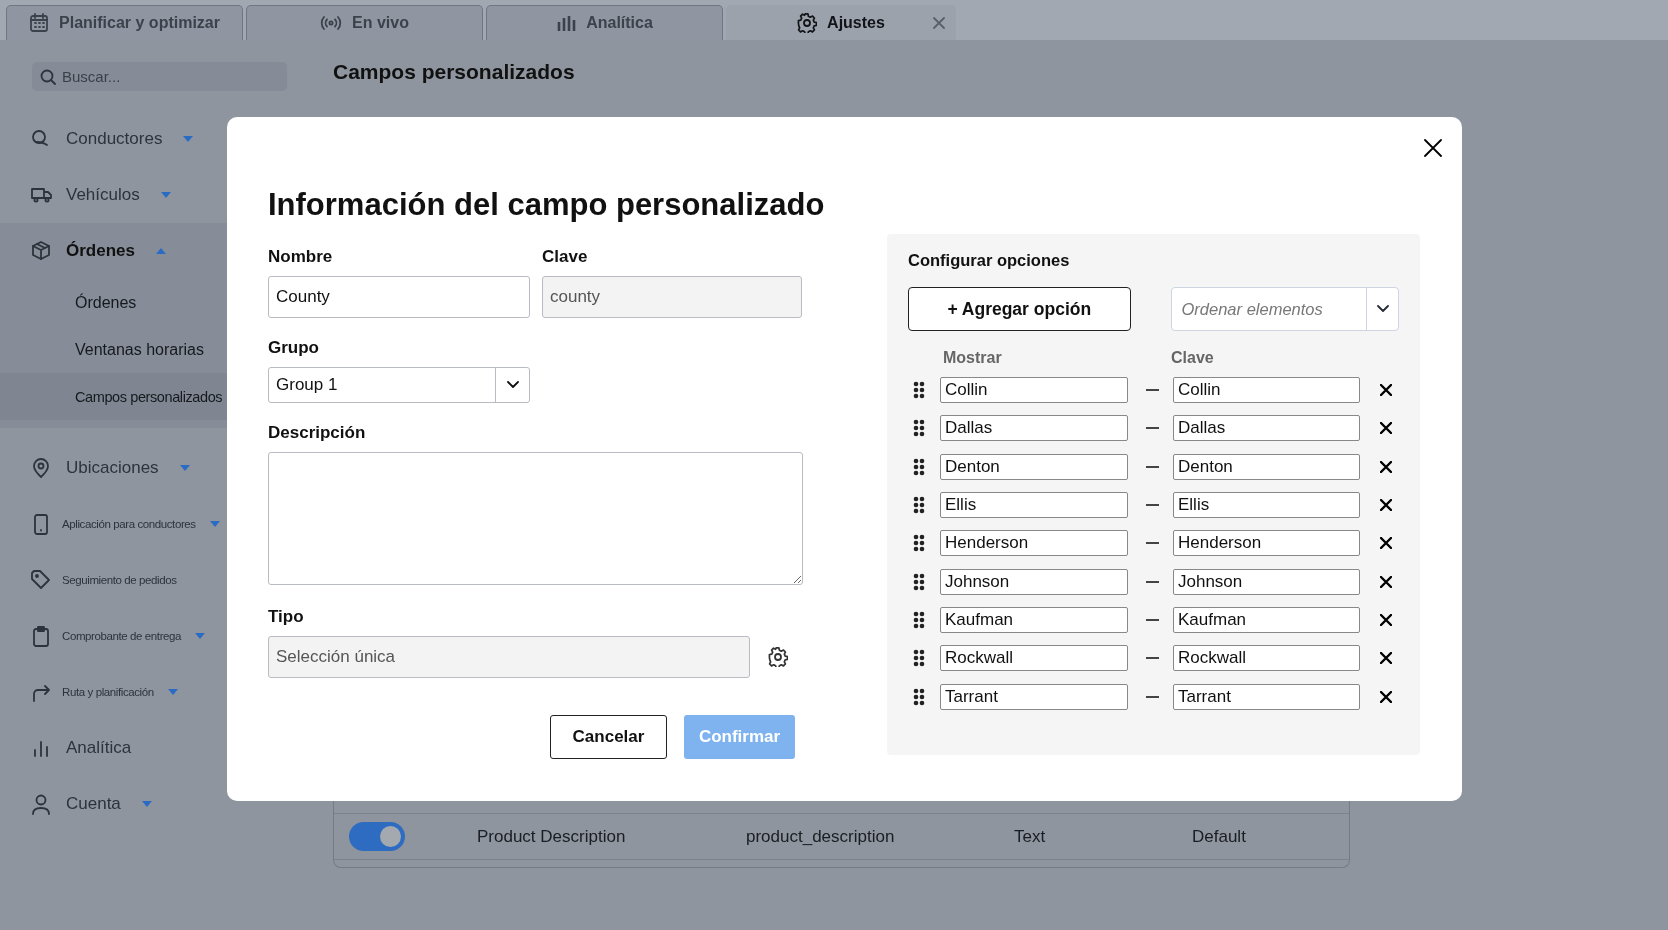 The height and width of the screenshot is (930, 1668). Describe the element at coordinates (115, 349) in the screenshot. I see `sidebar-subitem: Ventanas horarias` at that location.